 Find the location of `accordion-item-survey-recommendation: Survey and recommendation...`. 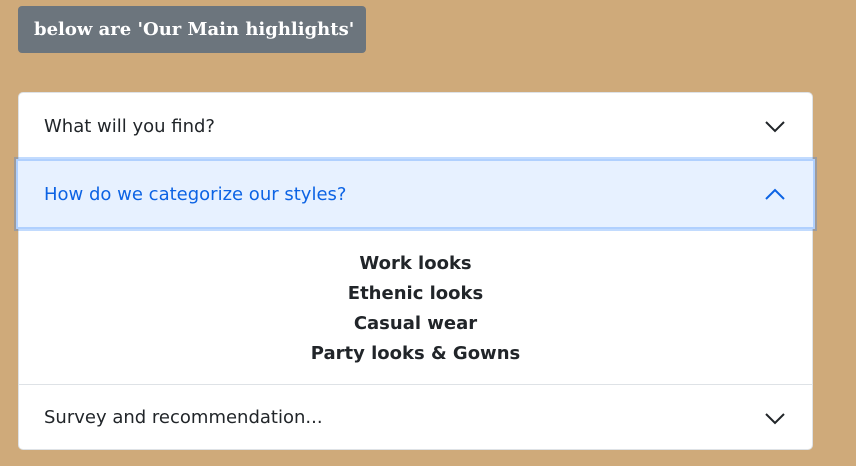

accordion-item-survey-recommendation: Survey and recommendation... is located at coordinates (415, 417).